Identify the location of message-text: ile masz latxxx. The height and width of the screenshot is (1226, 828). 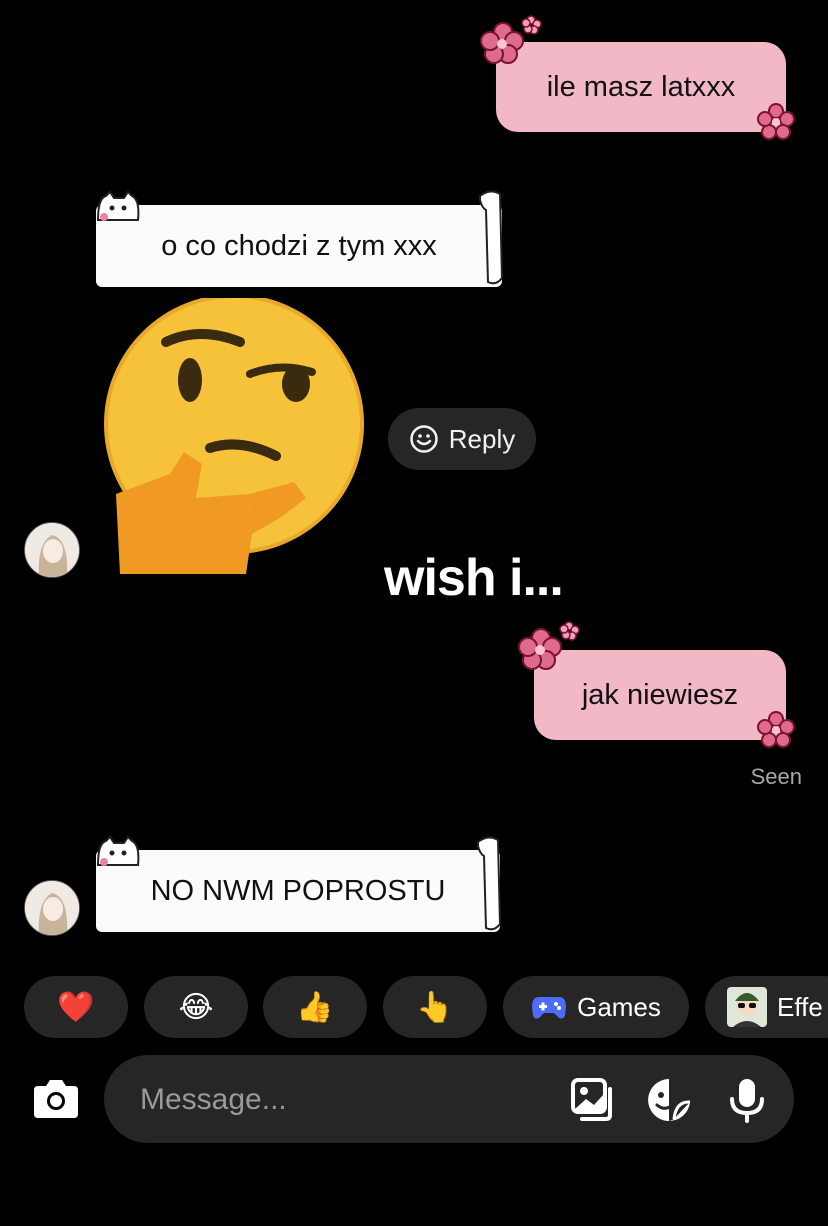
(641, 86).